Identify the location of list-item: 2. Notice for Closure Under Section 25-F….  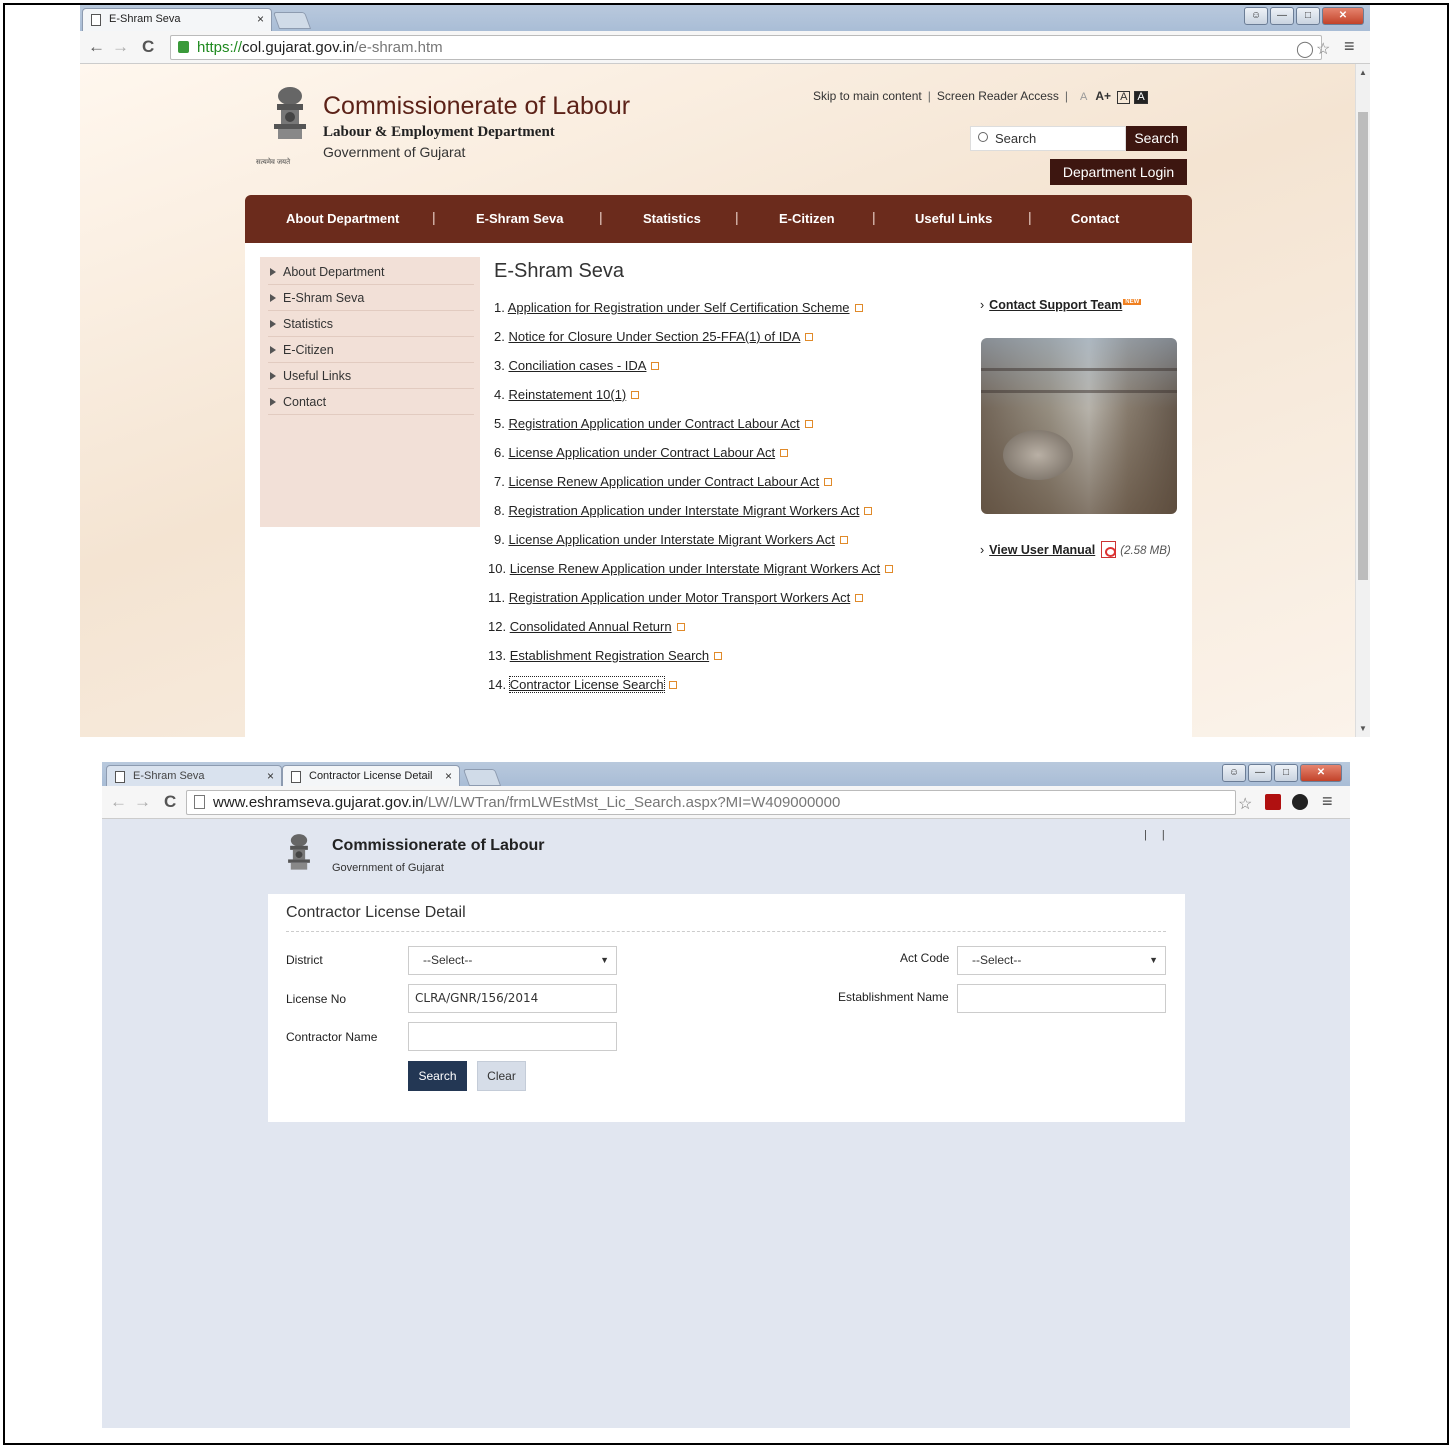
(654, 336).